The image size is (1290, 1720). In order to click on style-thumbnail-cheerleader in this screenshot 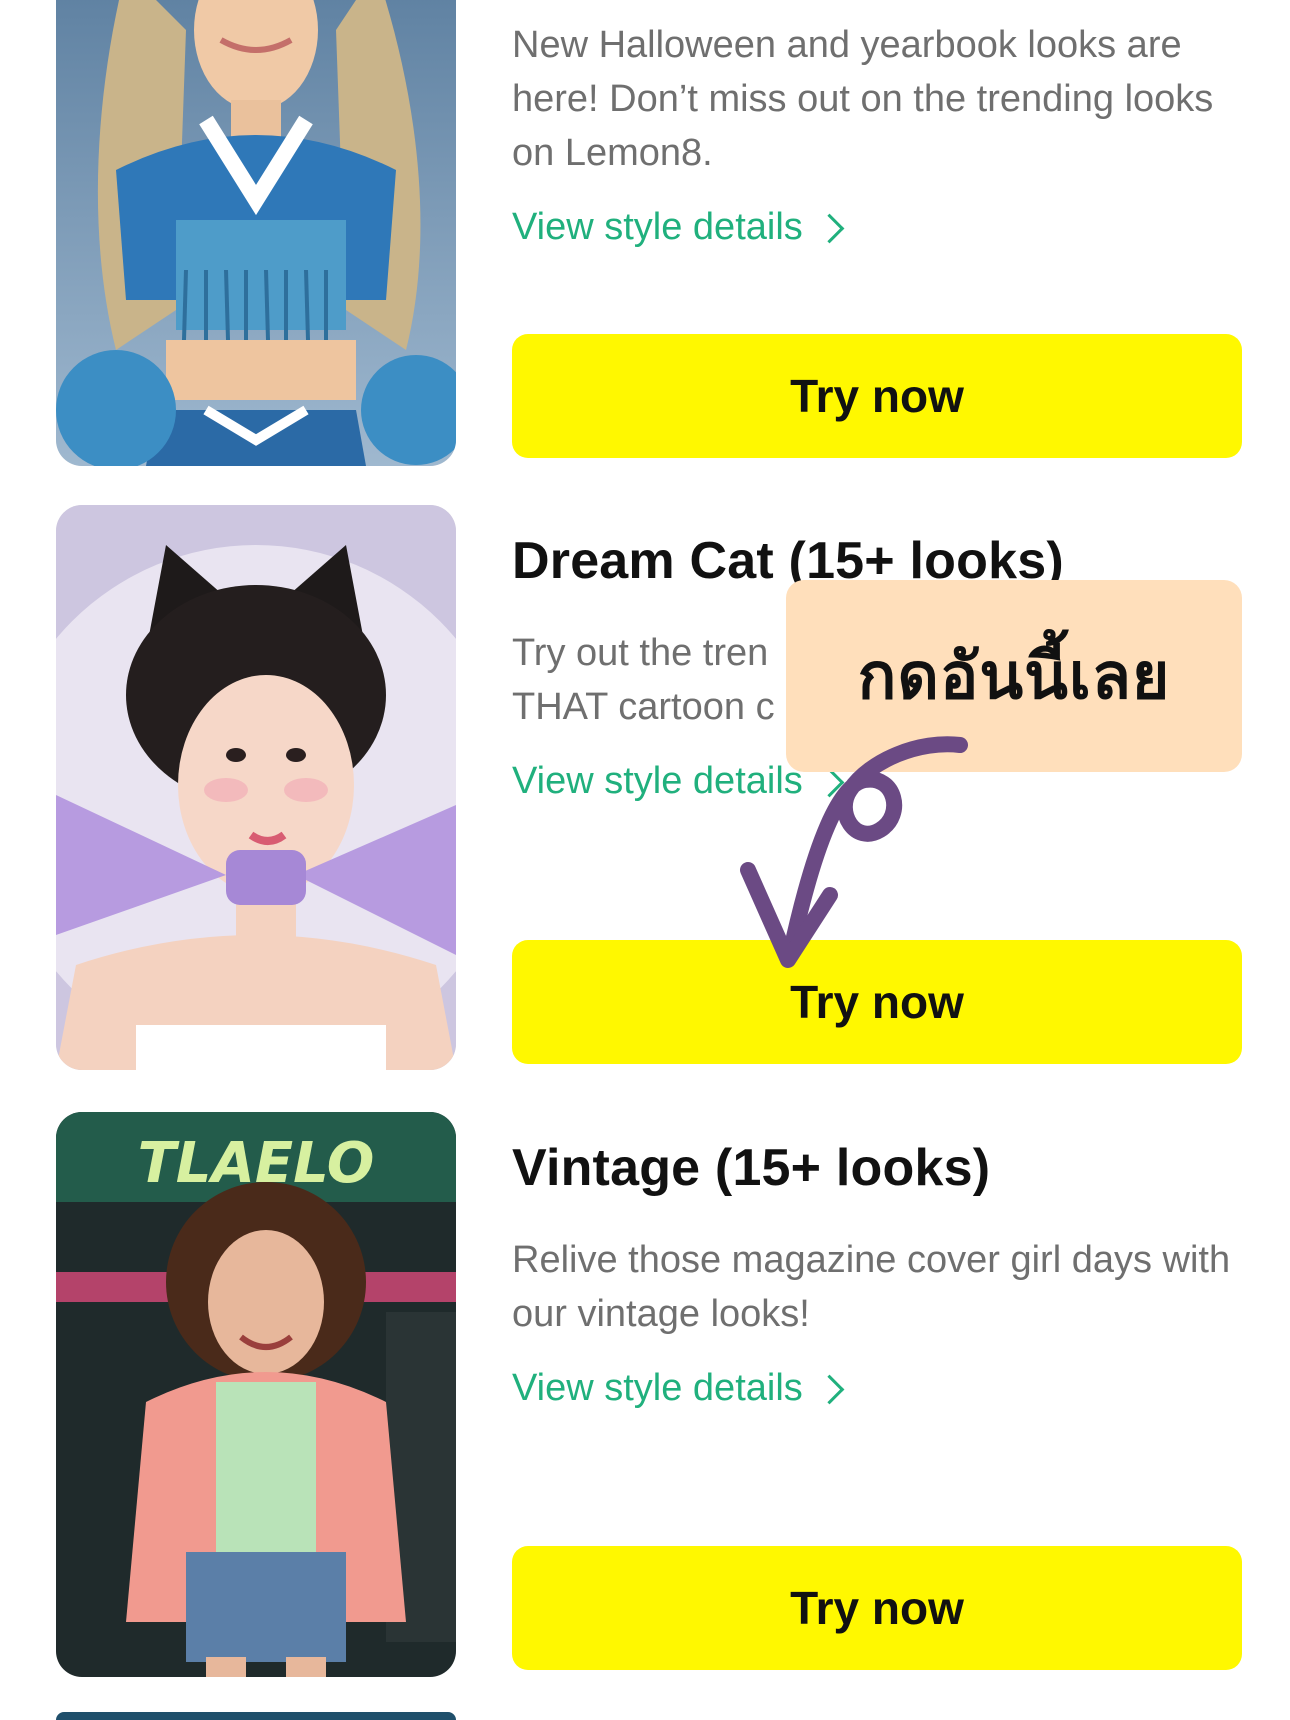, I will do `click(256, 233)`.